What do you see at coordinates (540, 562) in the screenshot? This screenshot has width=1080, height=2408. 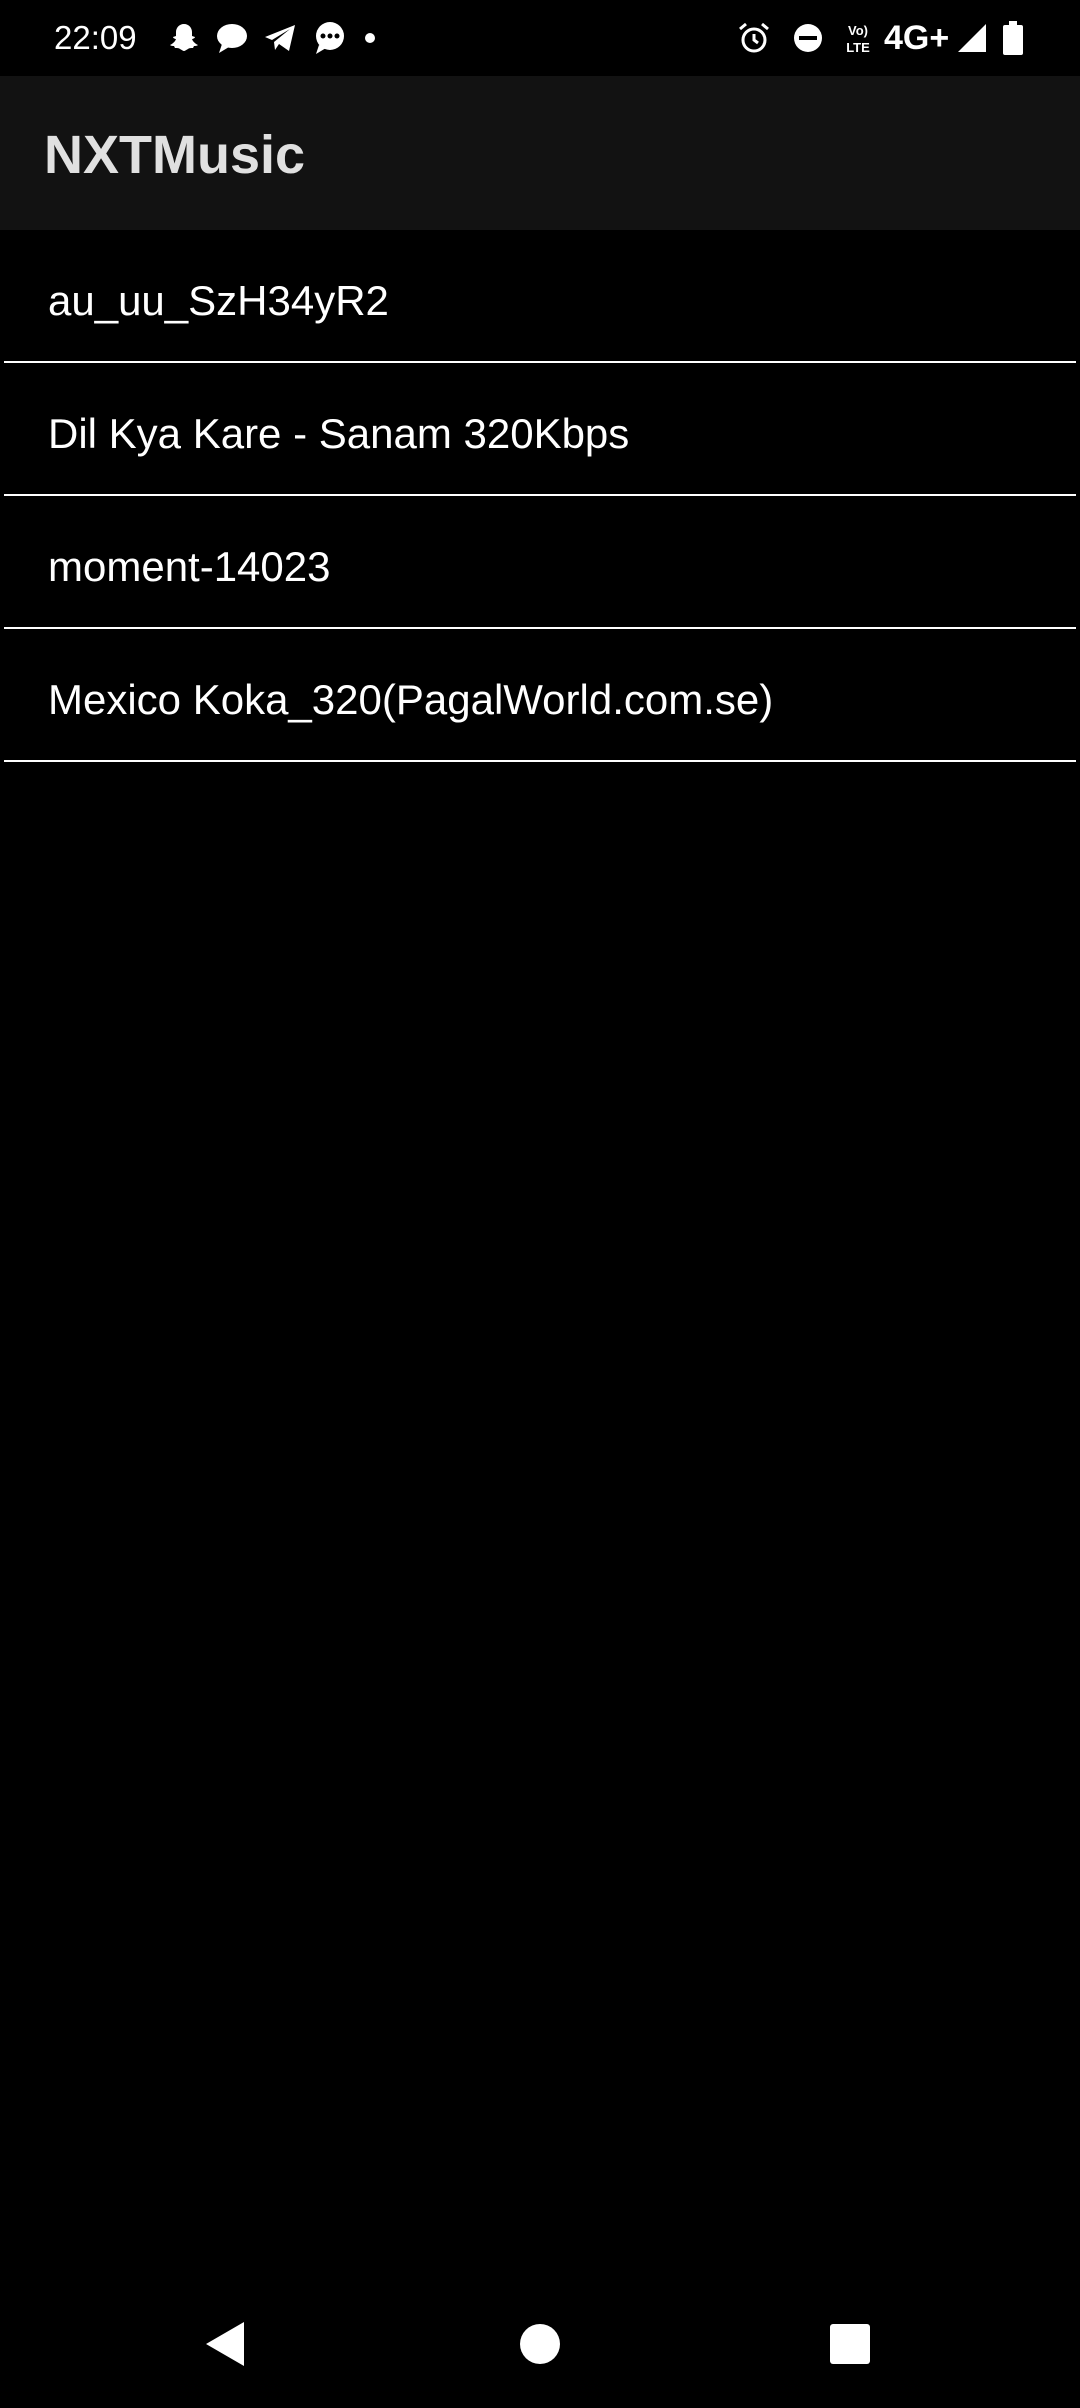 I see `song-list-item: moment-14023` at bounding box center [540, 562].